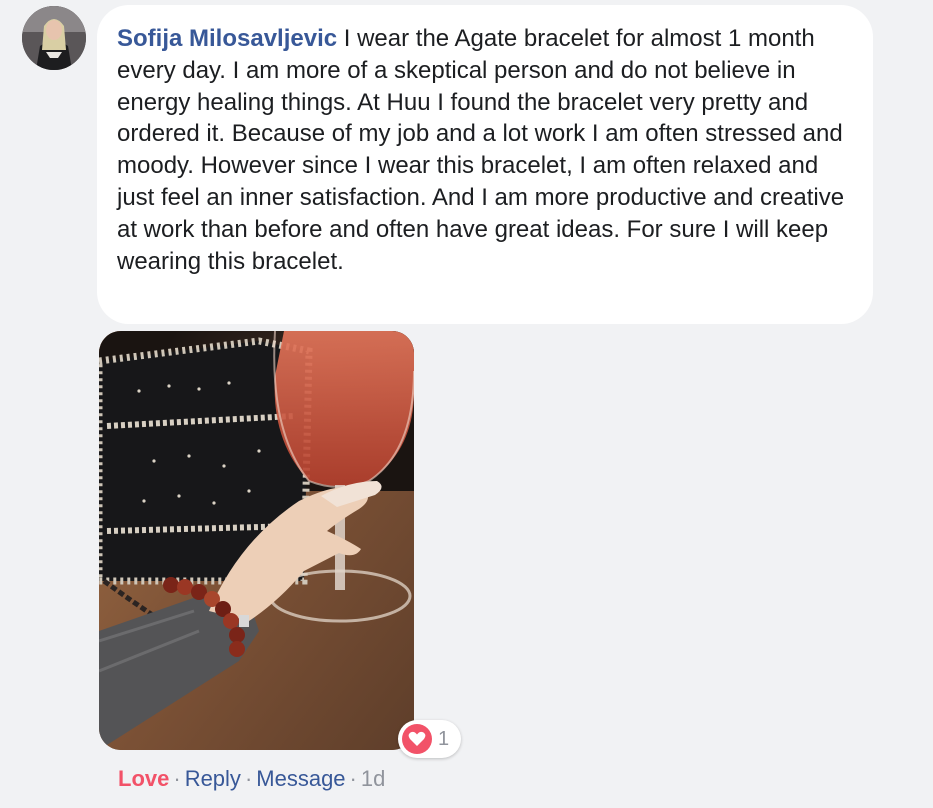 The width and height of the screenshot is (933, 808). Describe the element at coordinates (417, 739) in the screenshot. I see `heart-icon` at that location.